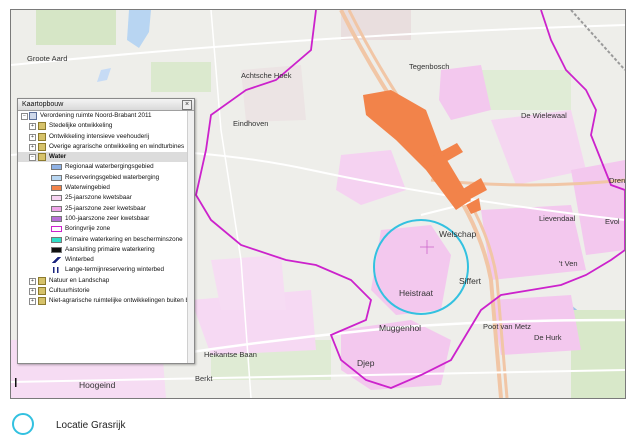  I want to click on water-legend-item: Waterwingebied, so click(106, 188).